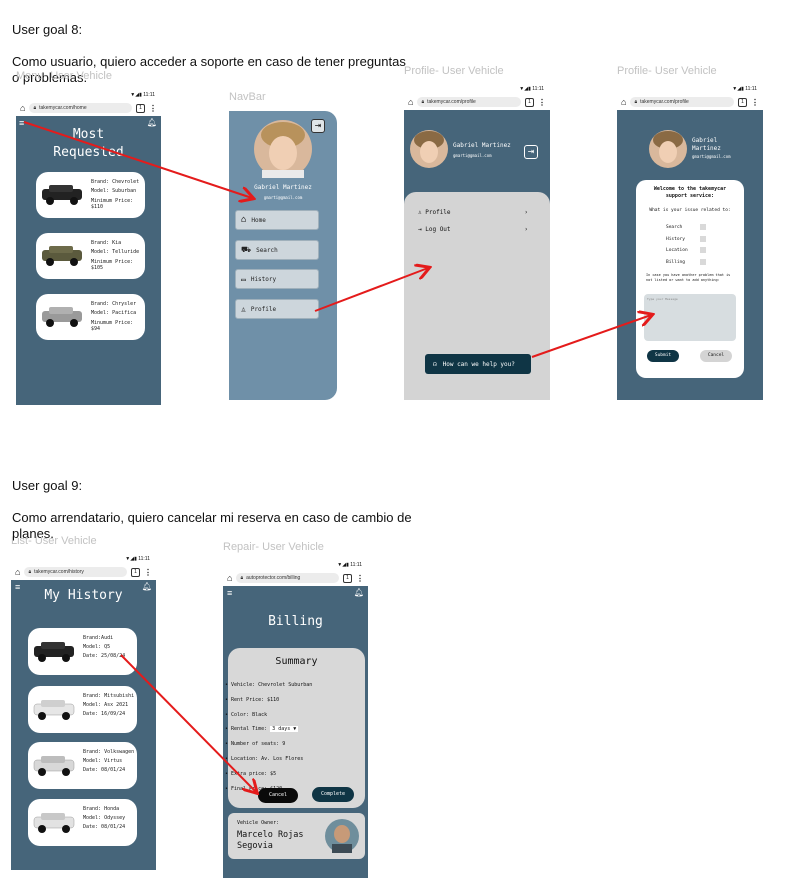  What do you see at coordinates (454, 71) in the screenshot?
I see `frame-label-profile-1: Profile- User Vehicle` at bounding box center [454, 71].